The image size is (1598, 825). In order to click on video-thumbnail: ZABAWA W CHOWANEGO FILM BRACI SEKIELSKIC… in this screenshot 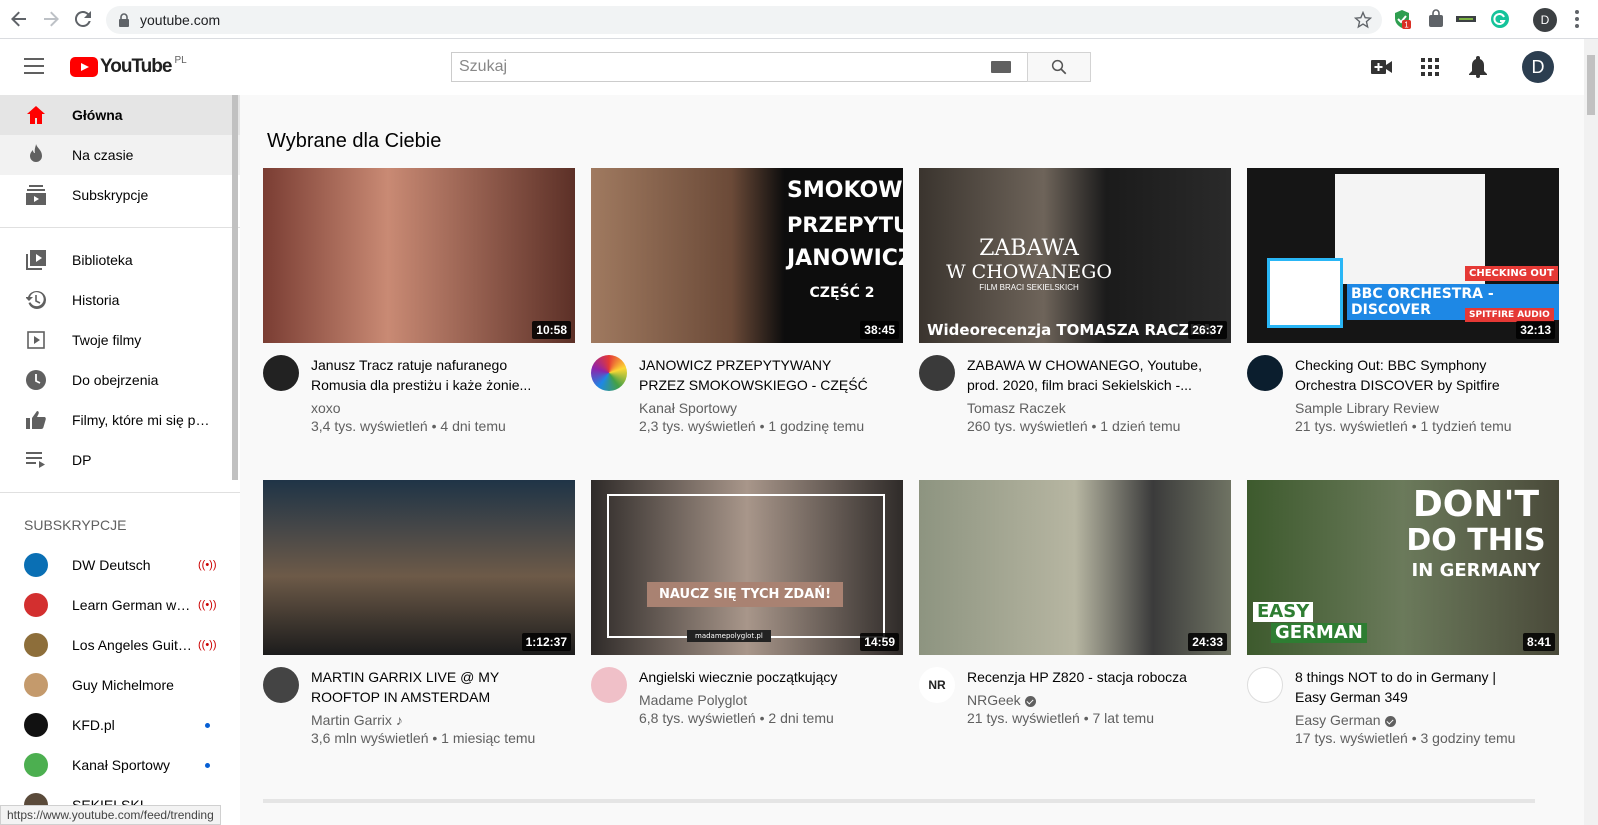, I will do `click(1075, 255)`.